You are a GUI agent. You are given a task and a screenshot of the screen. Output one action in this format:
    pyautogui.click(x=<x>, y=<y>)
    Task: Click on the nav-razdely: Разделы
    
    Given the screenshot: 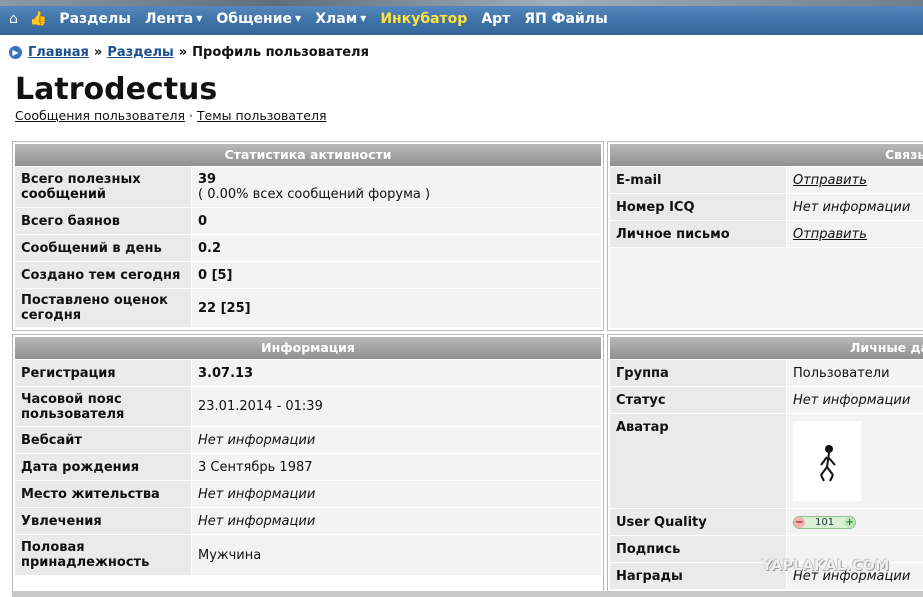 What is the action you would take?
    pyautogui.click(x=95, y=19)
    